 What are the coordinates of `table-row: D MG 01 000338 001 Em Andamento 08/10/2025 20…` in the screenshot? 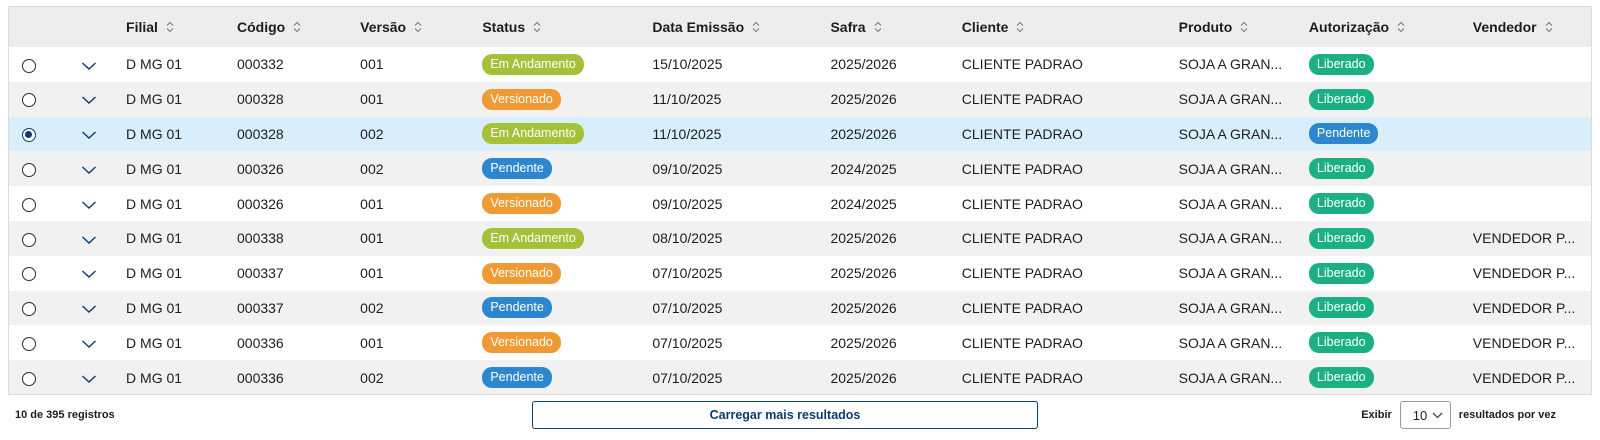 It's located at (800, 238).